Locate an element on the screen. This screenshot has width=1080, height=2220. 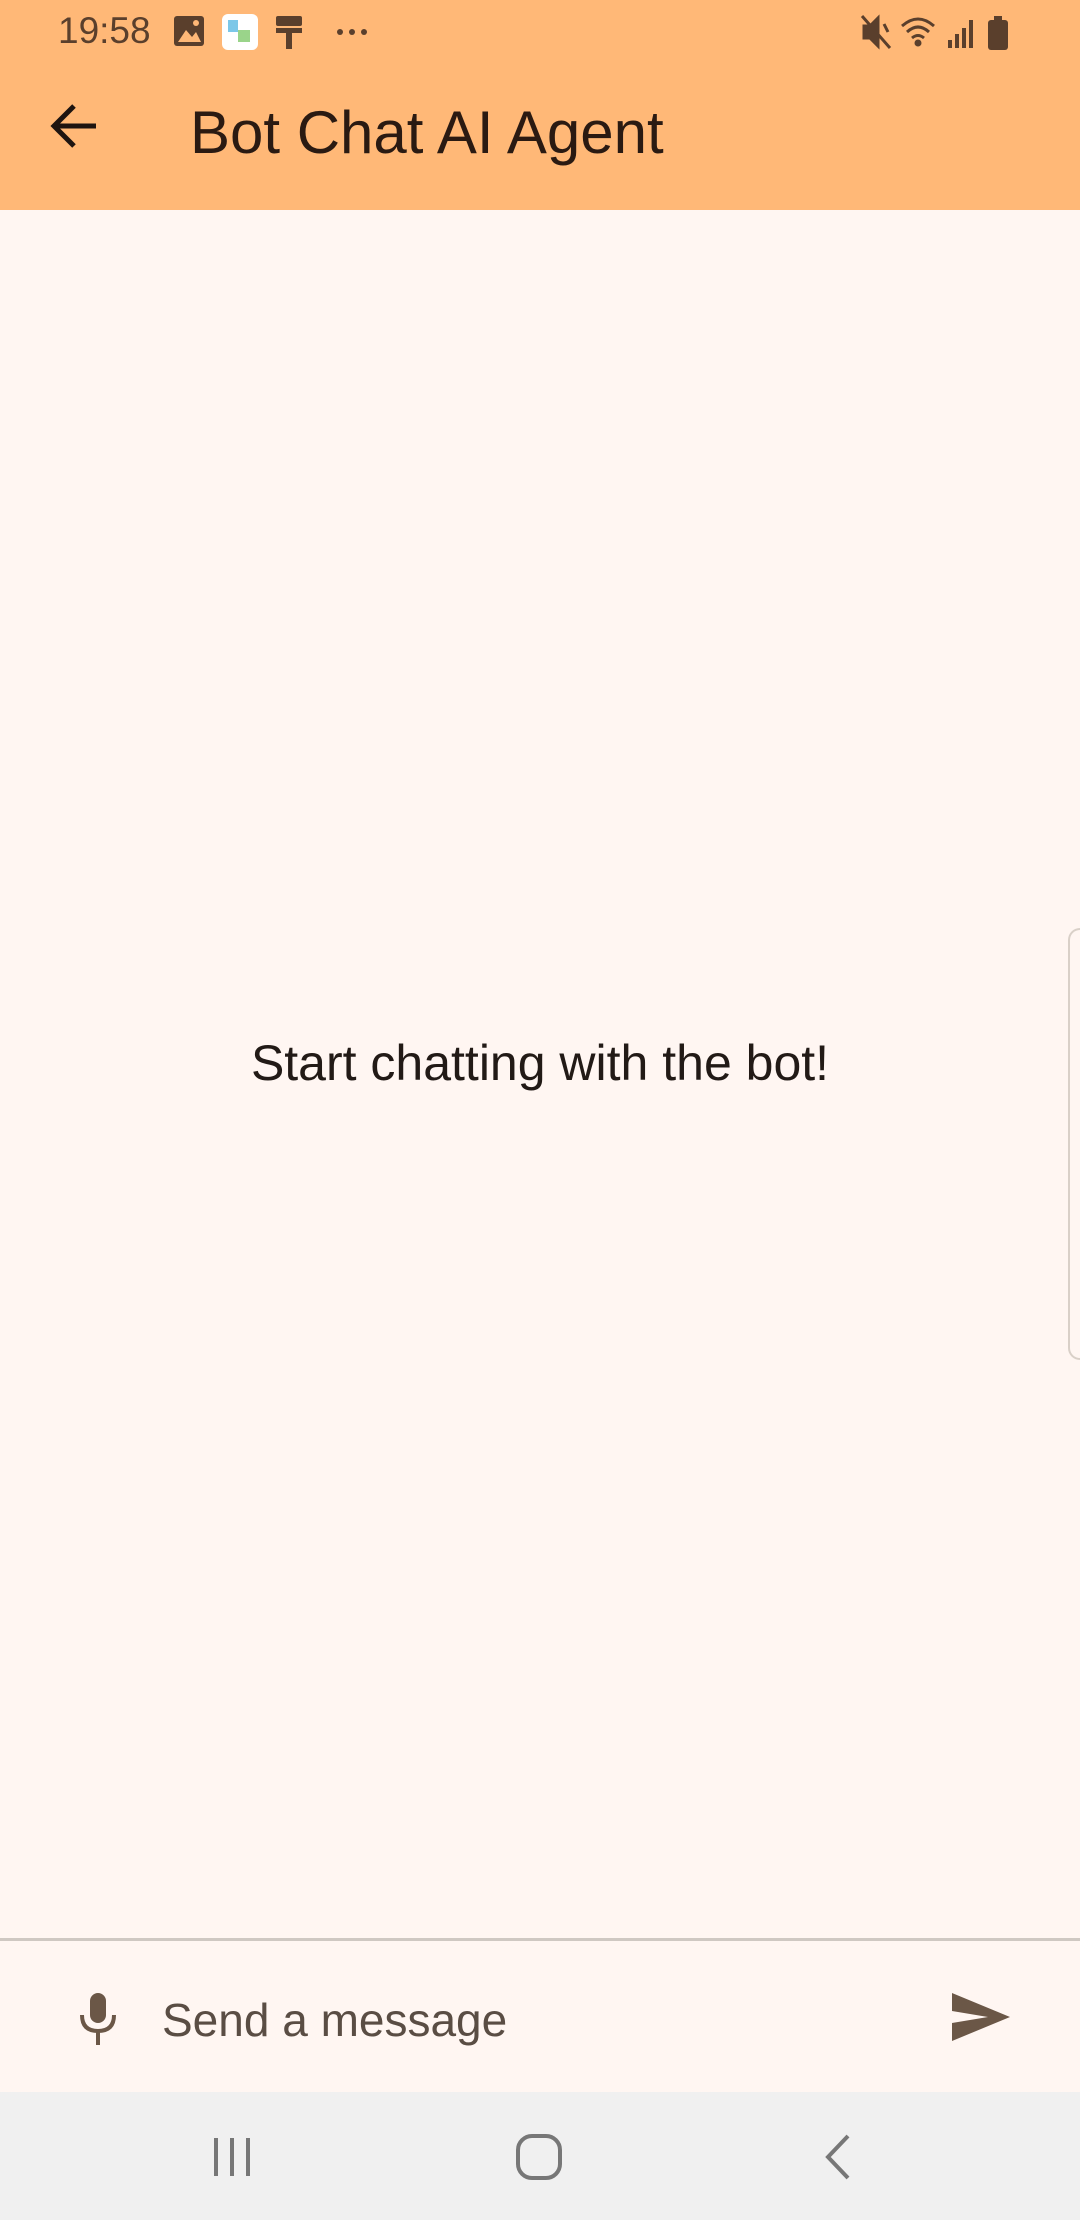
edge-panel-handle is located at coordinates (1074, 1144).